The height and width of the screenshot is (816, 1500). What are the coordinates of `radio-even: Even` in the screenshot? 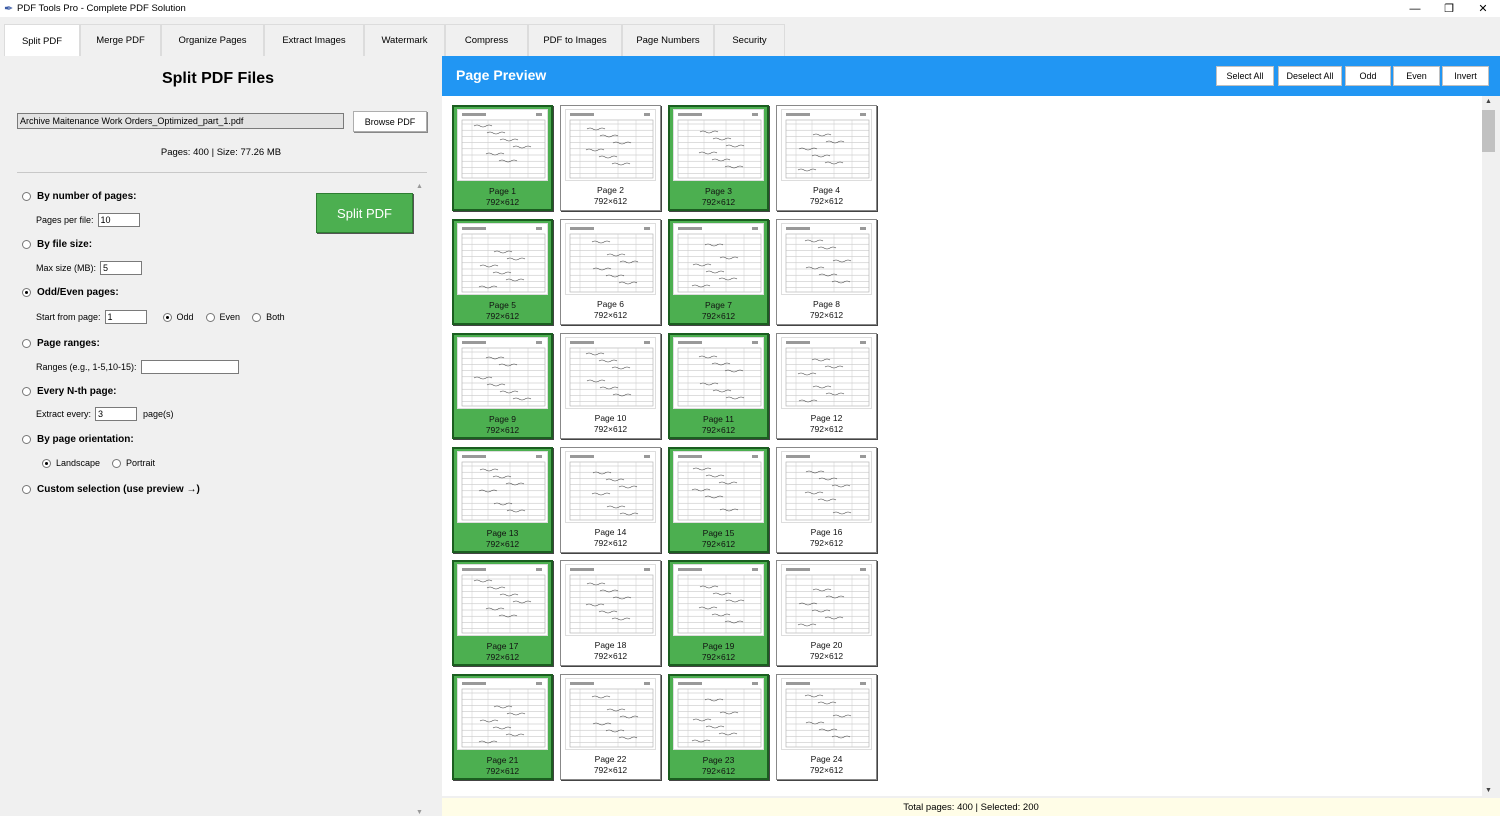 It's located at (222, 317).